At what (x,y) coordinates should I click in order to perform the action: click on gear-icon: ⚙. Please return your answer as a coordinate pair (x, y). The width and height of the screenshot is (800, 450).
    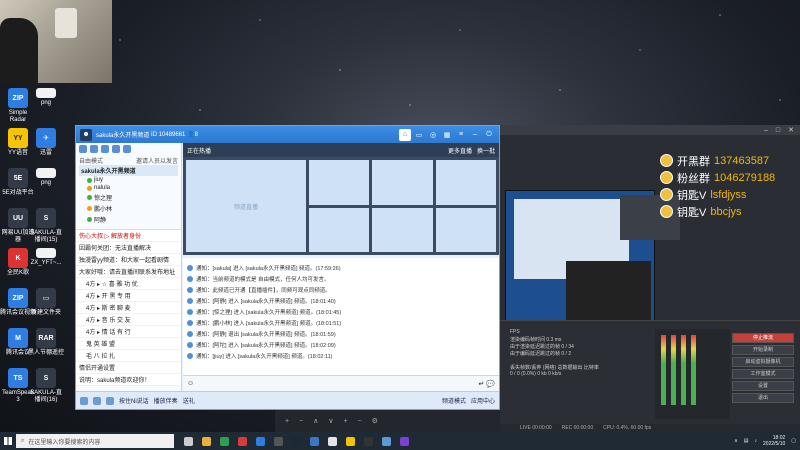
    Looking at the image, I should click on (375, 421).